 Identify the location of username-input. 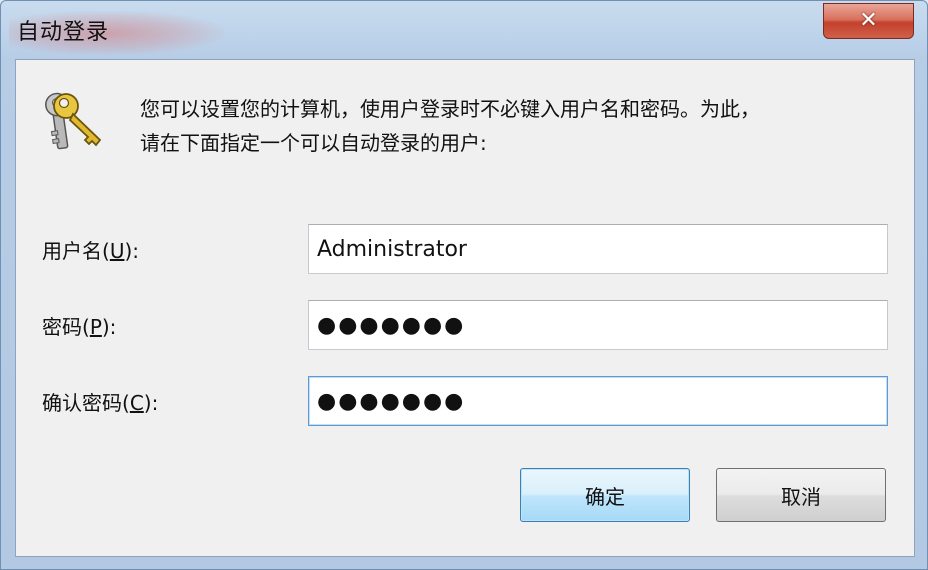
(598, 249).